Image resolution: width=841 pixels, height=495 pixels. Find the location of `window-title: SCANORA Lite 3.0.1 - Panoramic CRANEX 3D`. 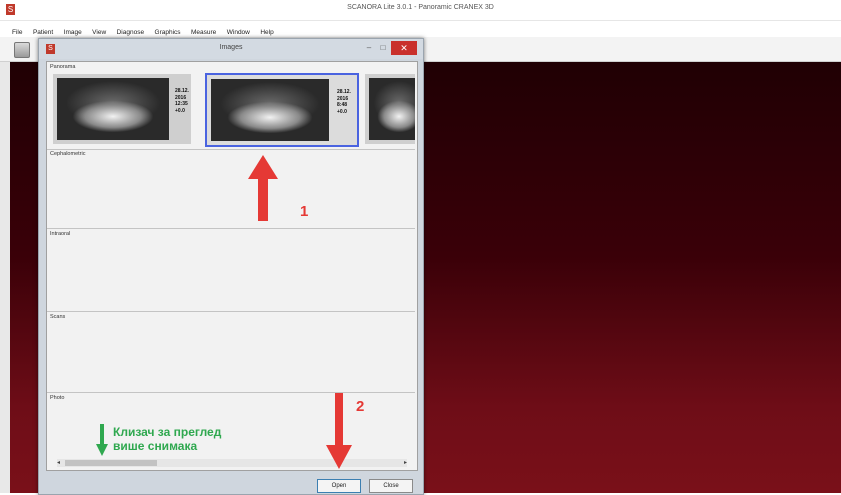

window-title: SCANORA Lite 3.0.1 - Panoramic CRANEX 3D is located at coordinates (420, 7).